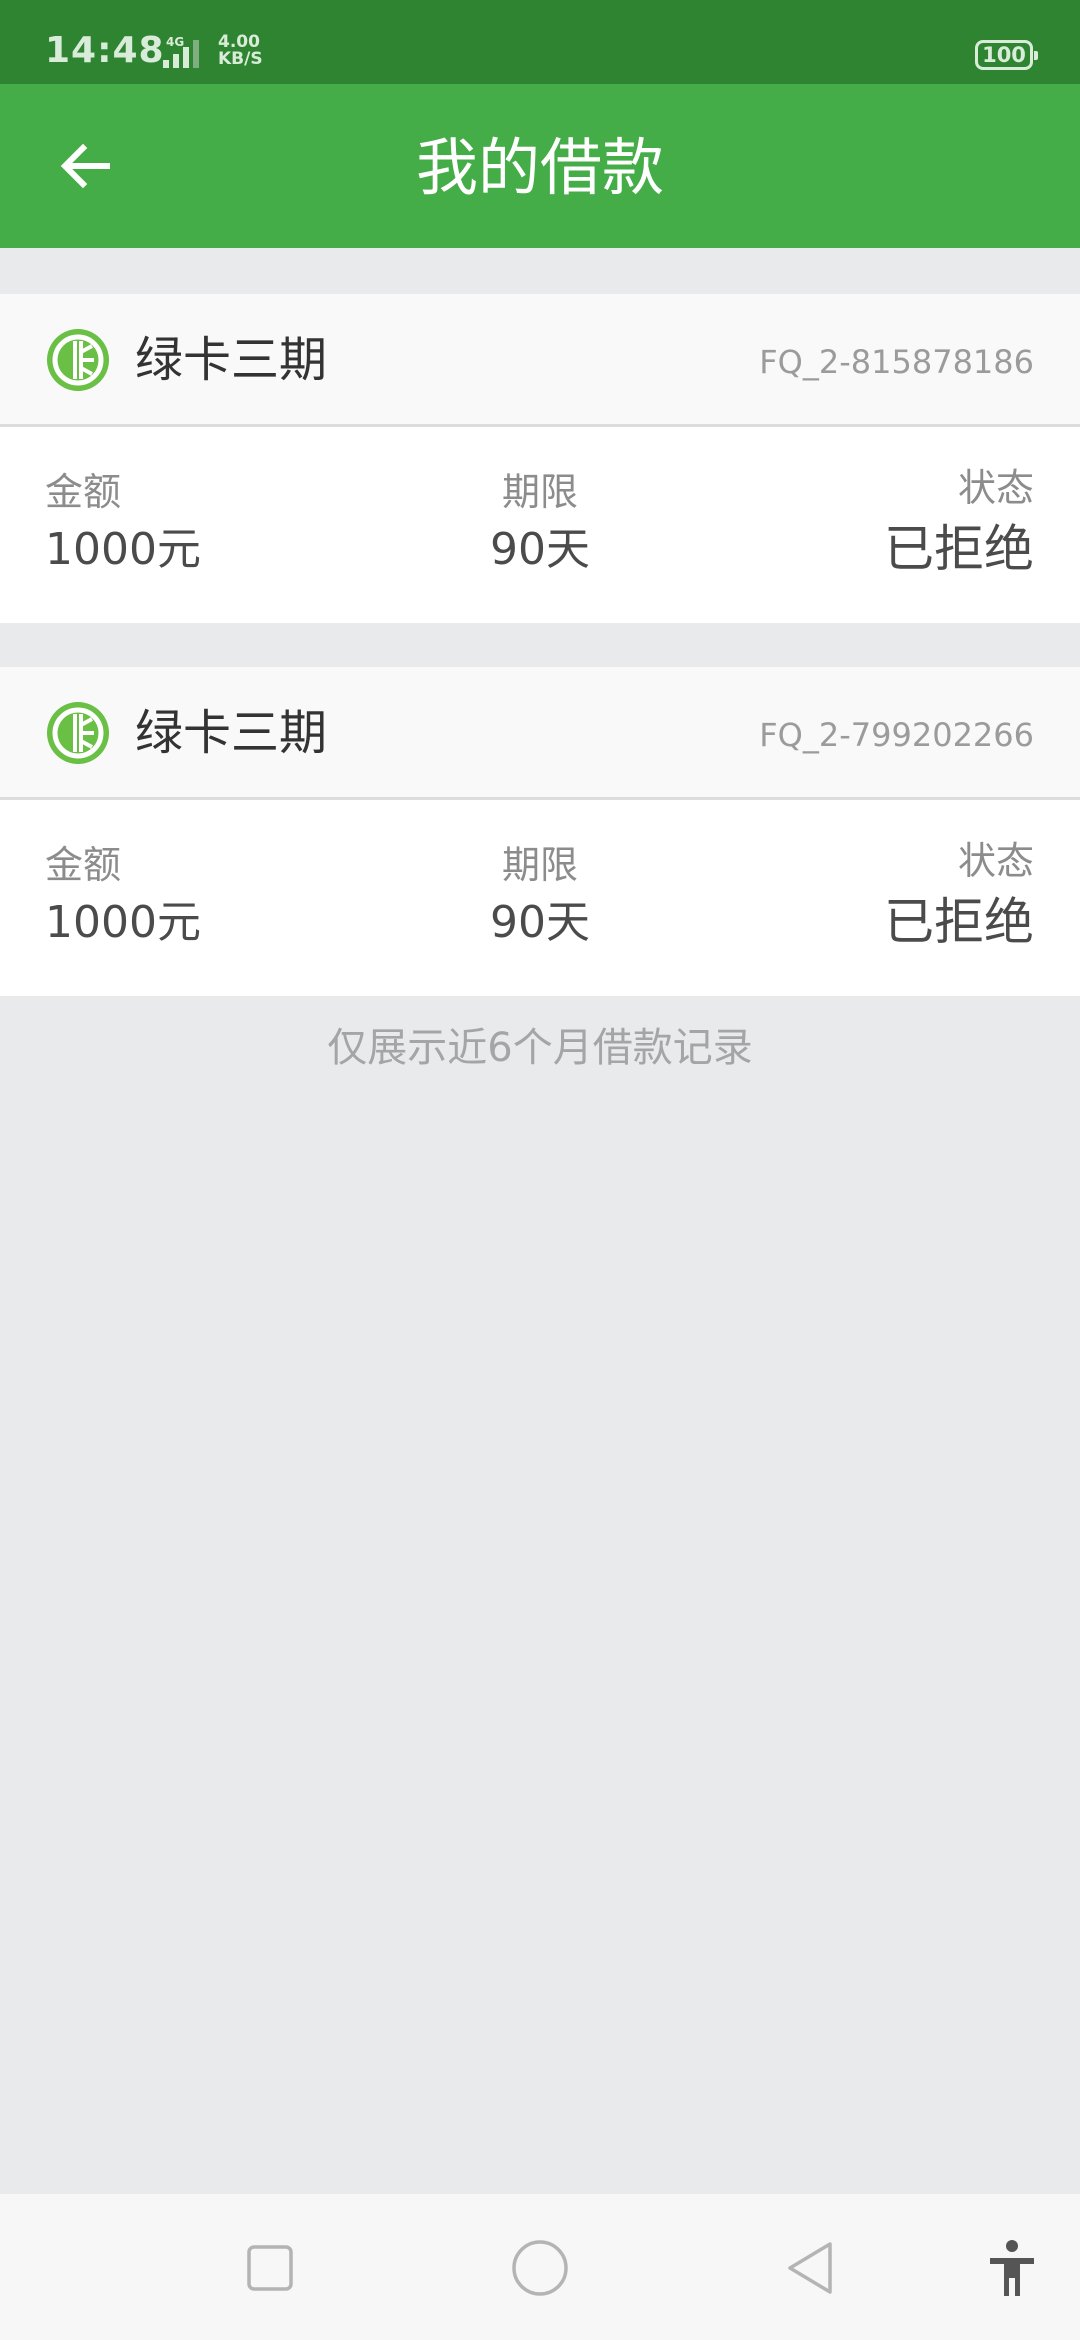 The width and height of the screenshot is (1080, 2340). What do you see at coordinates (175, 42) in the screenshot?
I see `network-type: 4G` at bounding box center [175, 42].